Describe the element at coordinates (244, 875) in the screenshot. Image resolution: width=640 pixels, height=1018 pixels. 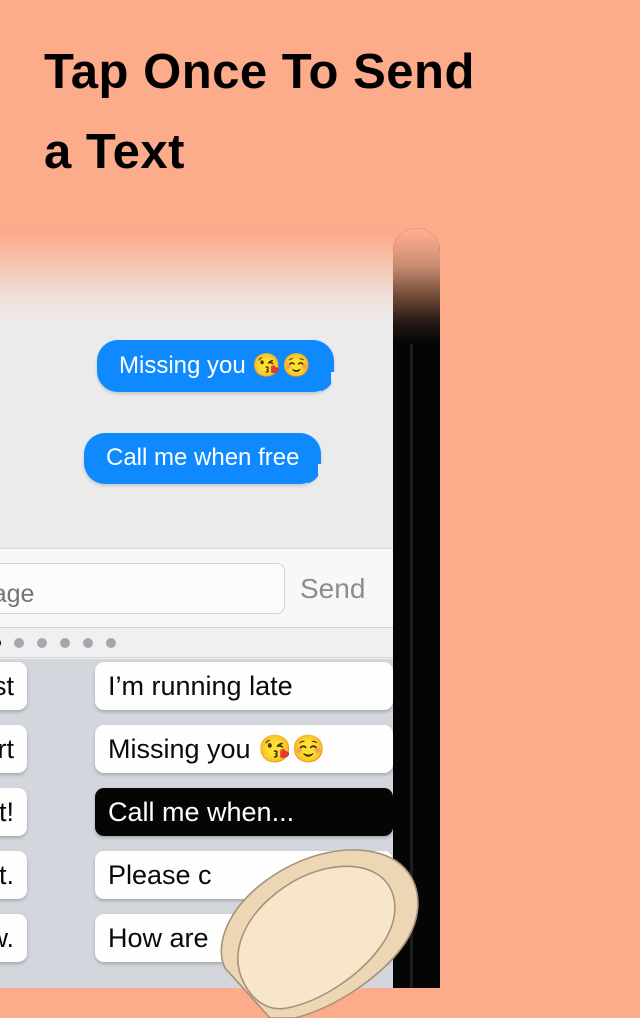
I see `quick-reply-item: Please c` at that location.